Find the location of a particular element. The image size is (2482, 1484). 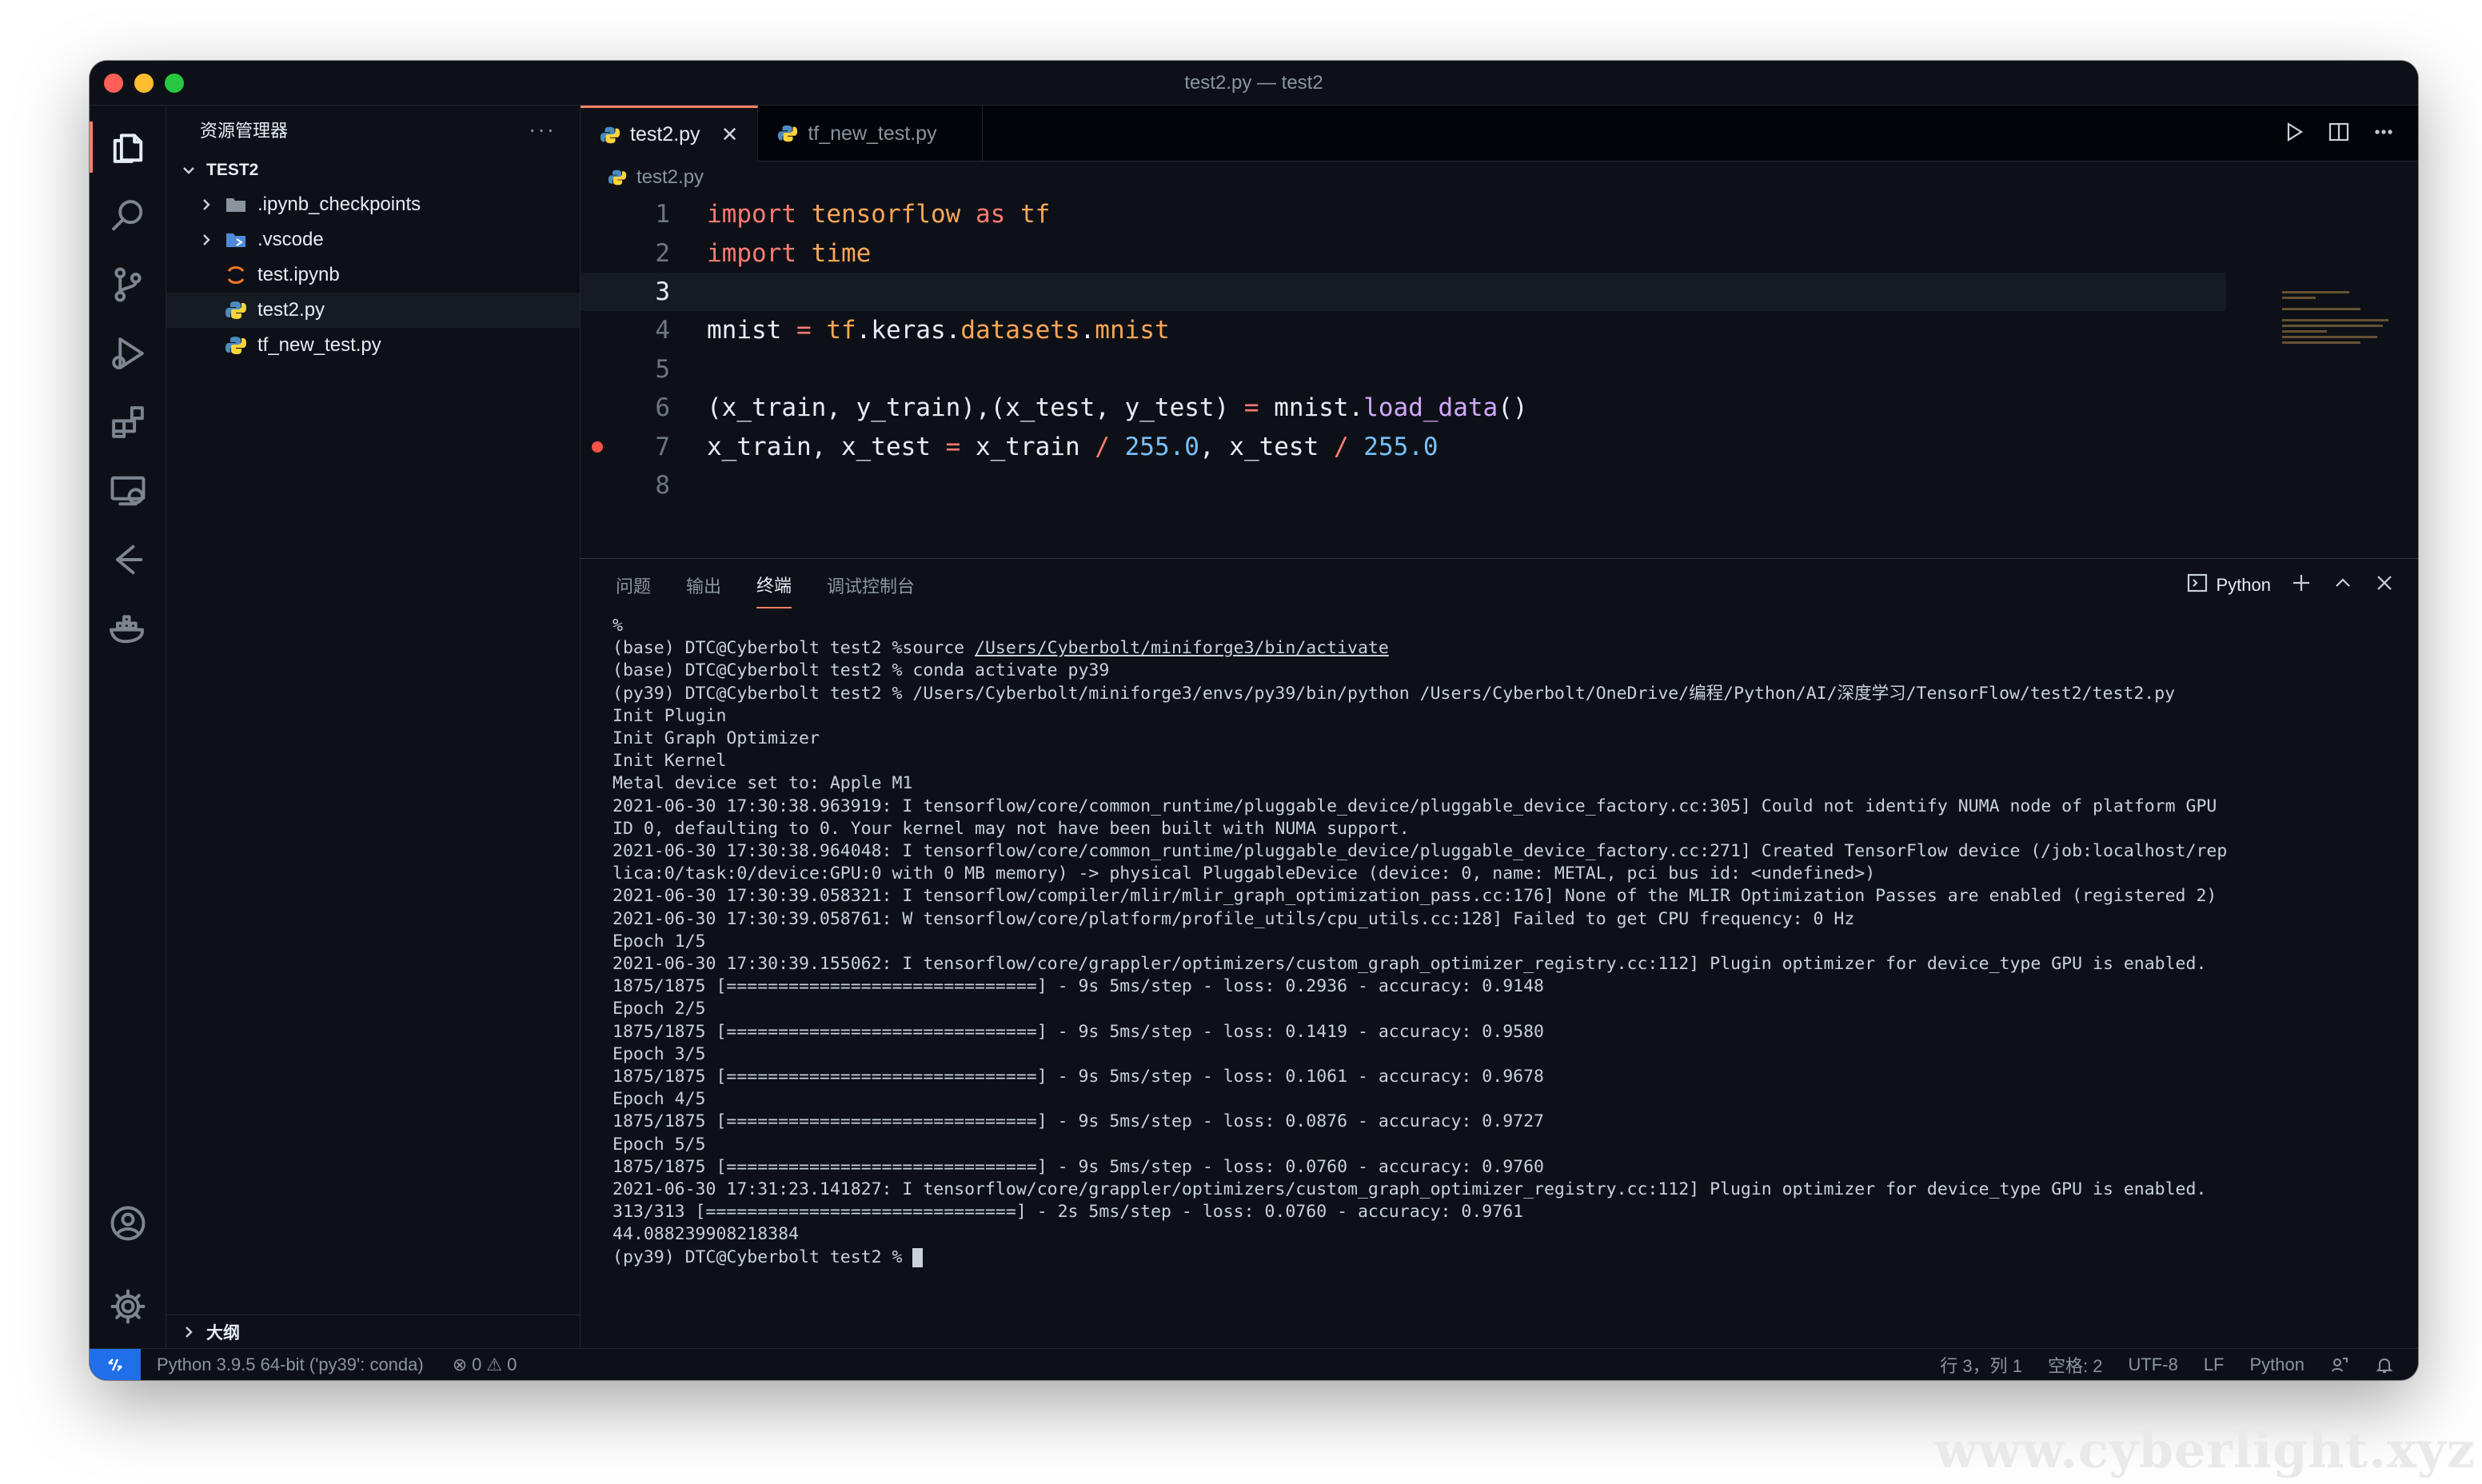

run-debug-icon is located at coordinates (128, 353).